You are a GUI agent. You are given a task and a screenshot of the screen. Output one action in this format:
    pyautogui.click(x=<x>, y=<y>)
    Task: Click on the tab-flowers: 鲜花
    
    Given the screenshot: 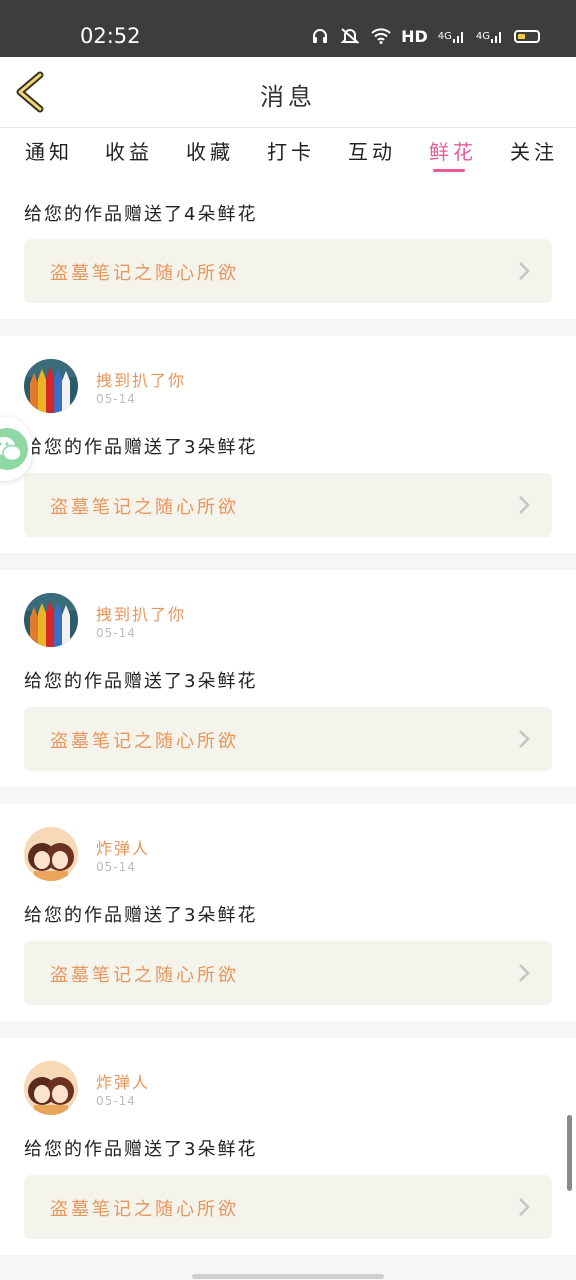 What is the action you would take?
    pyautogui.click(x=453, y=150)
    